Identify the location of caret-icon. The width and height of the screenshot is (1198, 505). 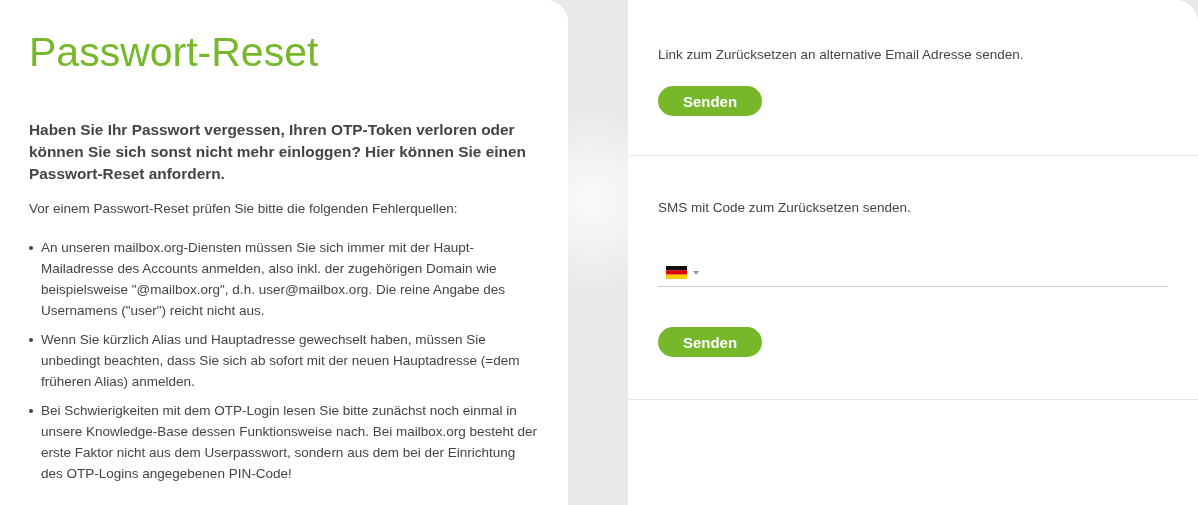
(696, 272).